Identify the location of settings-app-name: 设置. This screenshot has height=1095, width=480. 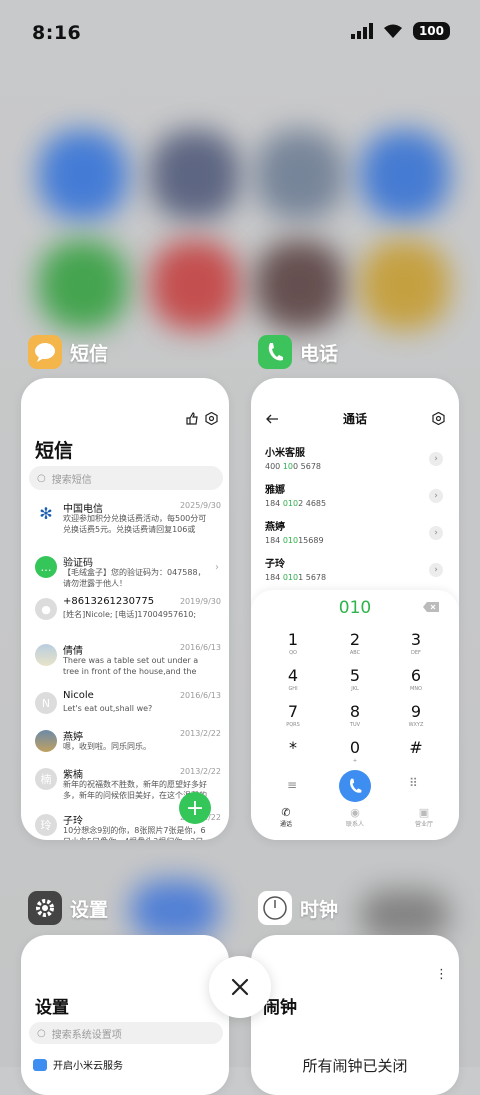
(89, 909).